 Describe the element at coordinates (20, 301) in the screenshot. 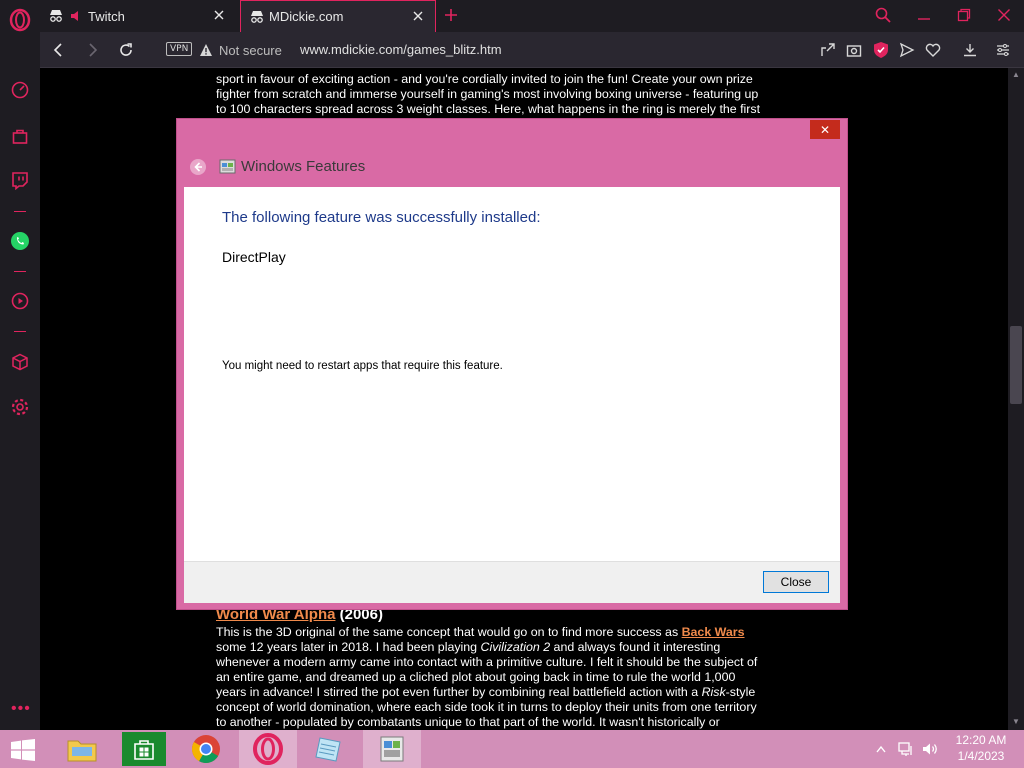

I see `player-icon` at that location.